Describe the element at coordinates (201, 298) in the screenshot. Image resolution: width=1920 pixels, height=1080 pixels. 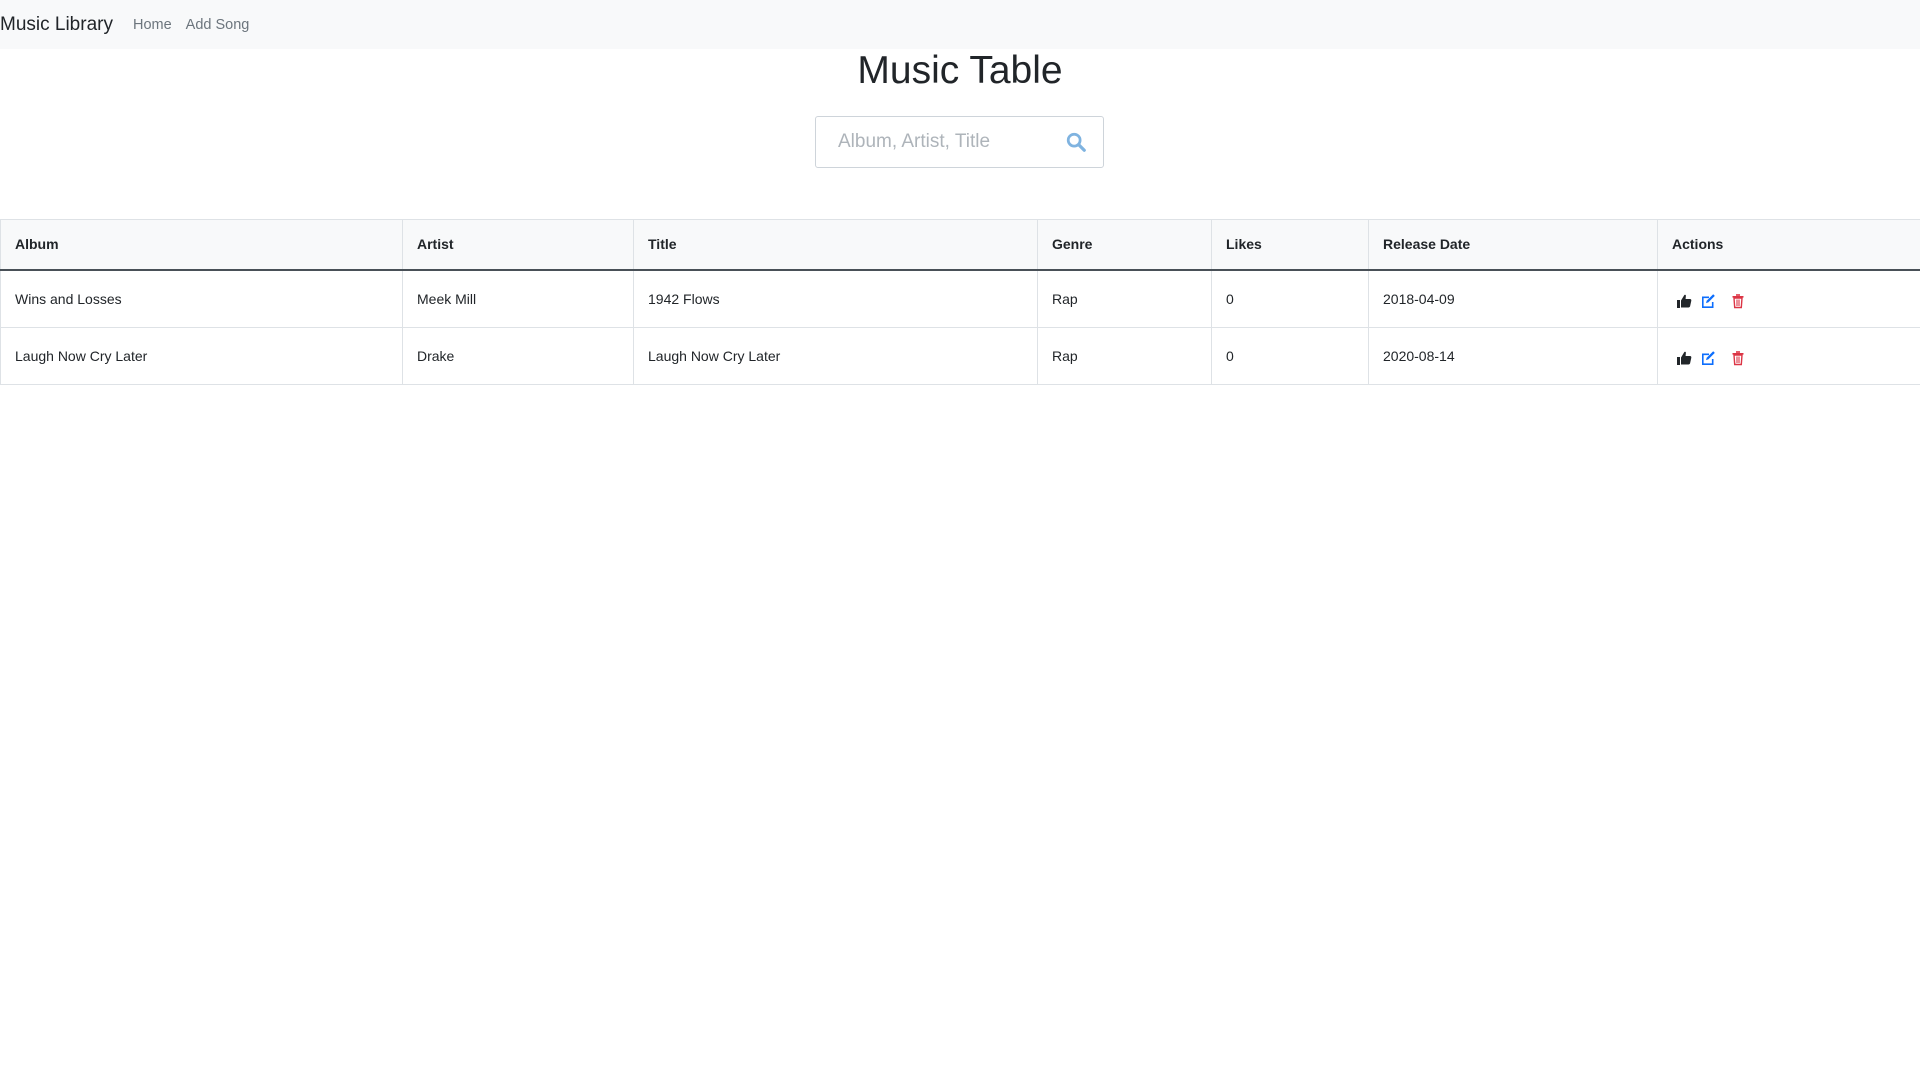
I see `cell-album: Wins and Losses` at that location.